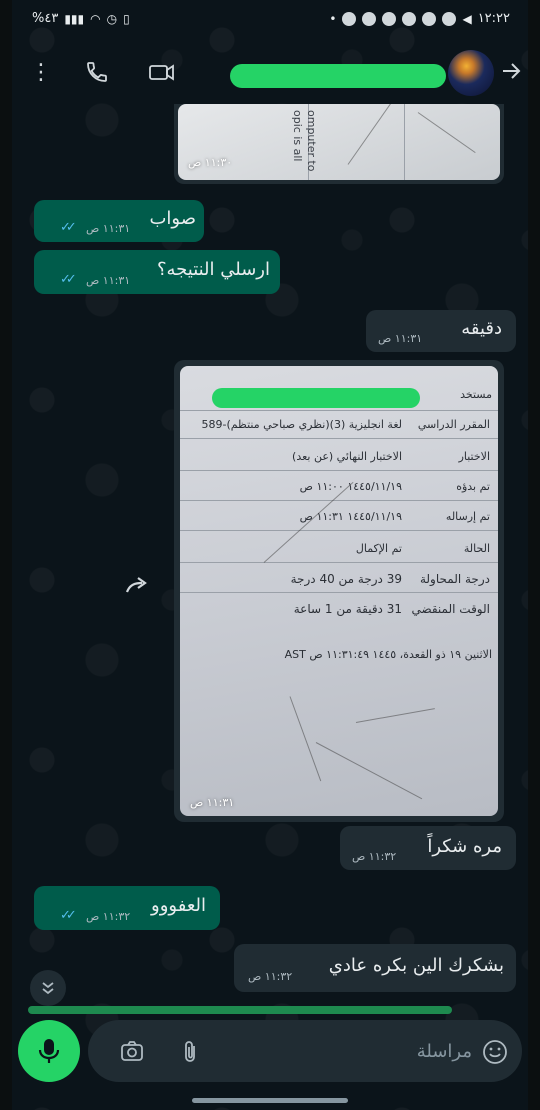 The width and height of the screenshot is (540, 1110). Describe the element at coordinates (441, 331) in the screenshot. I see `message-bubble: دقيقه ١١:٣١ ص` at that location.